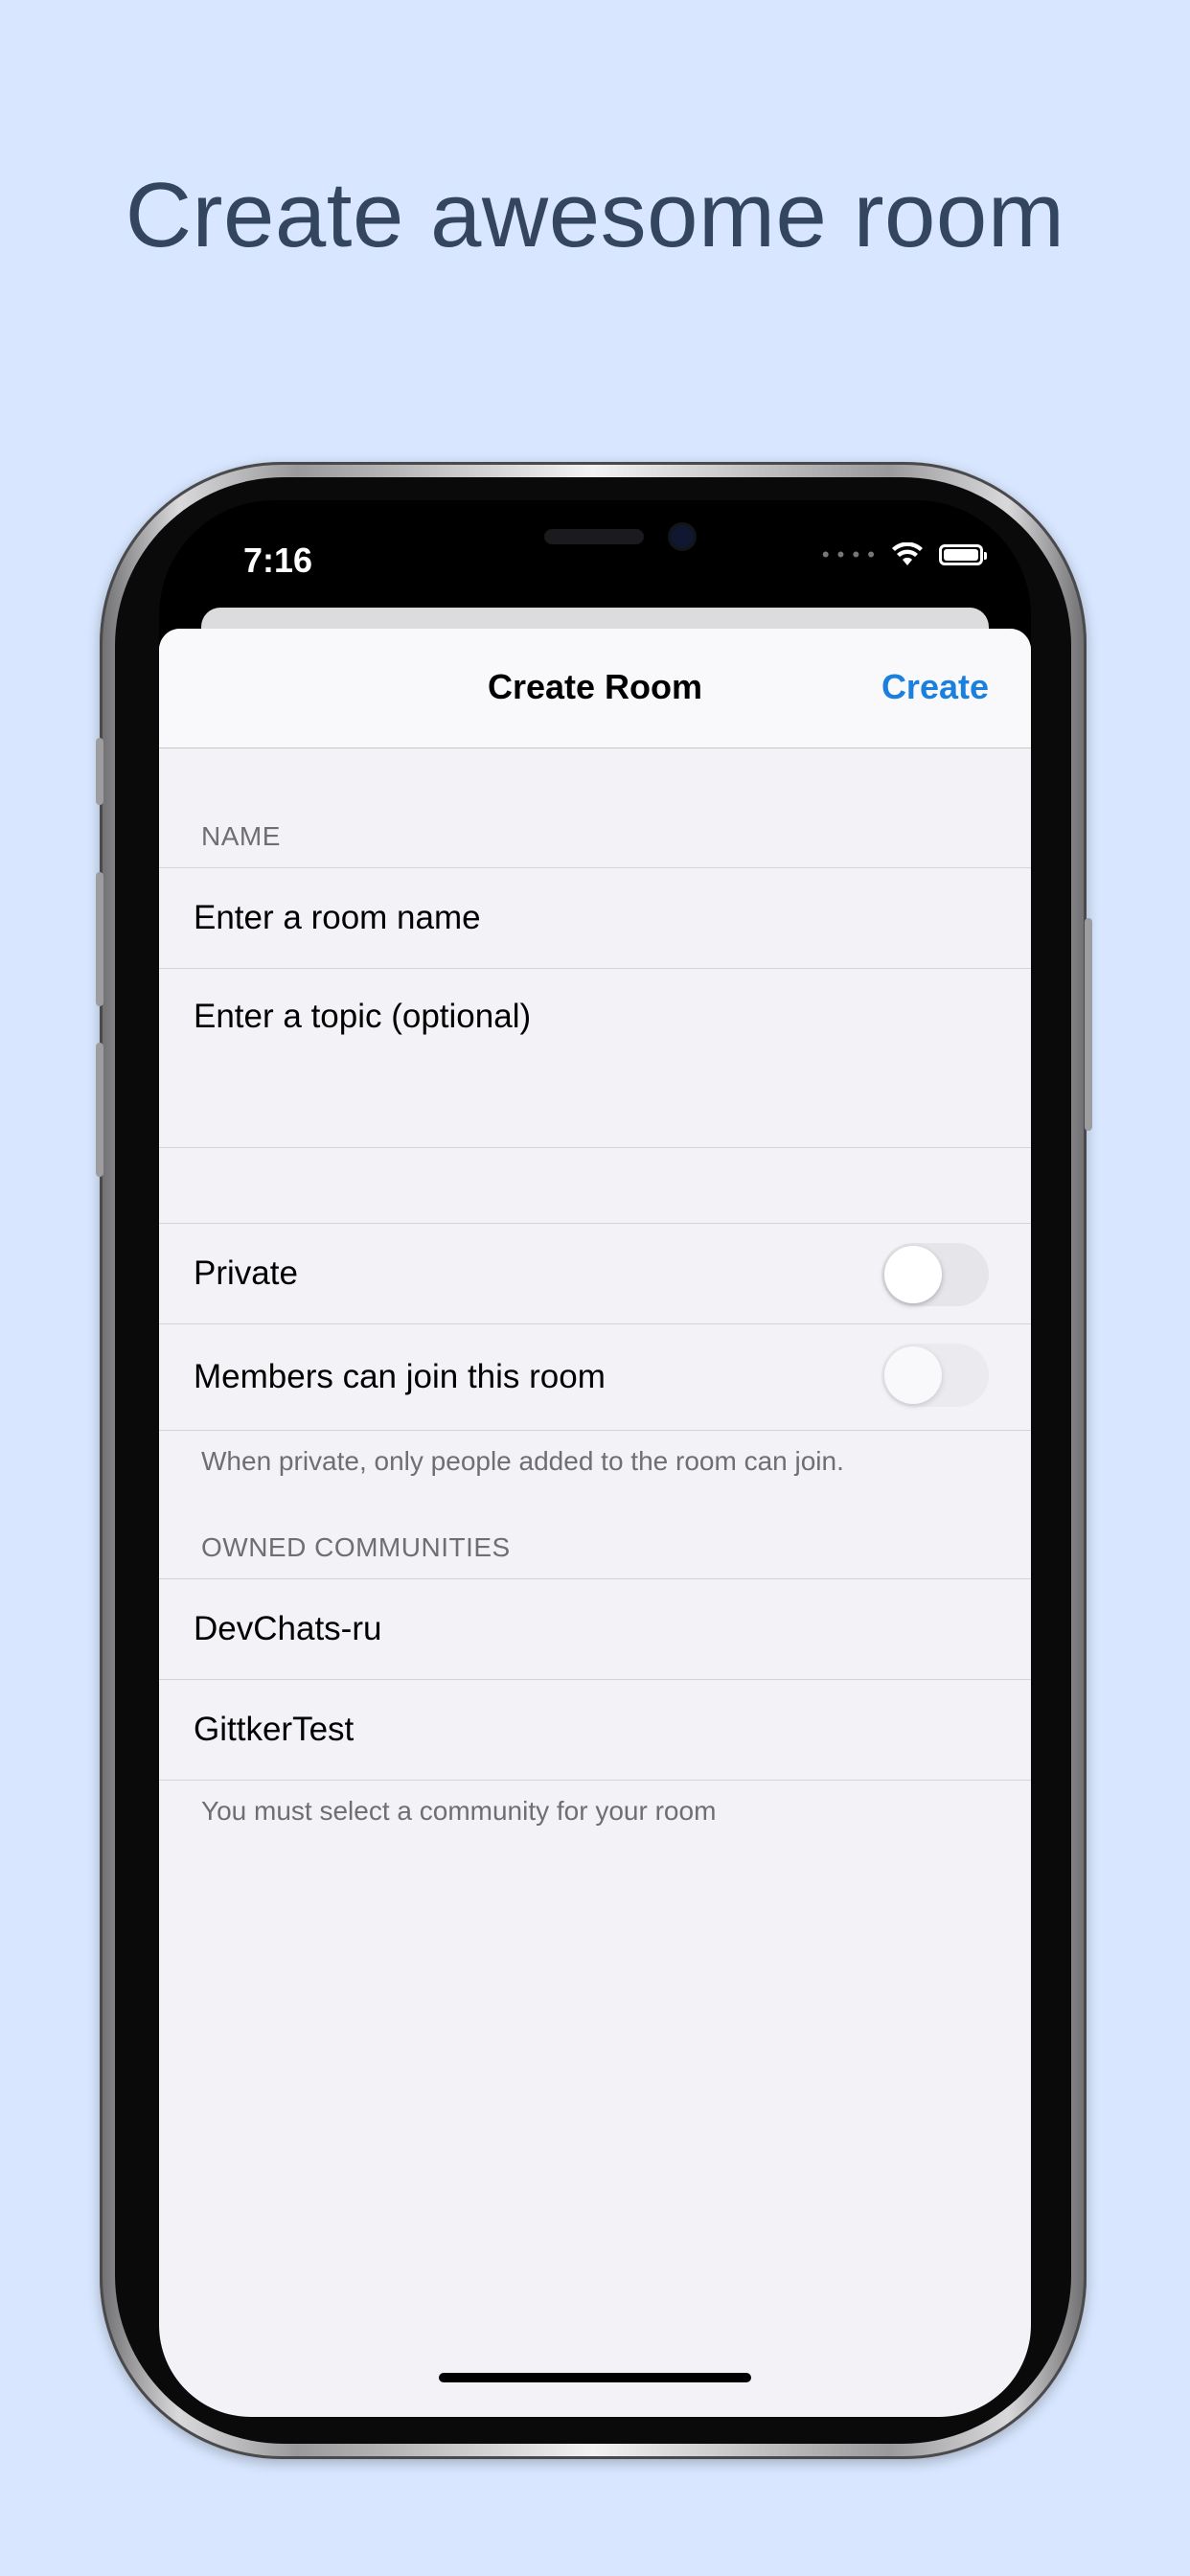 Image resolution: width=1190 pixels, height=2576 pixels. I want to click on private-row: Private, so click(595, 1273).